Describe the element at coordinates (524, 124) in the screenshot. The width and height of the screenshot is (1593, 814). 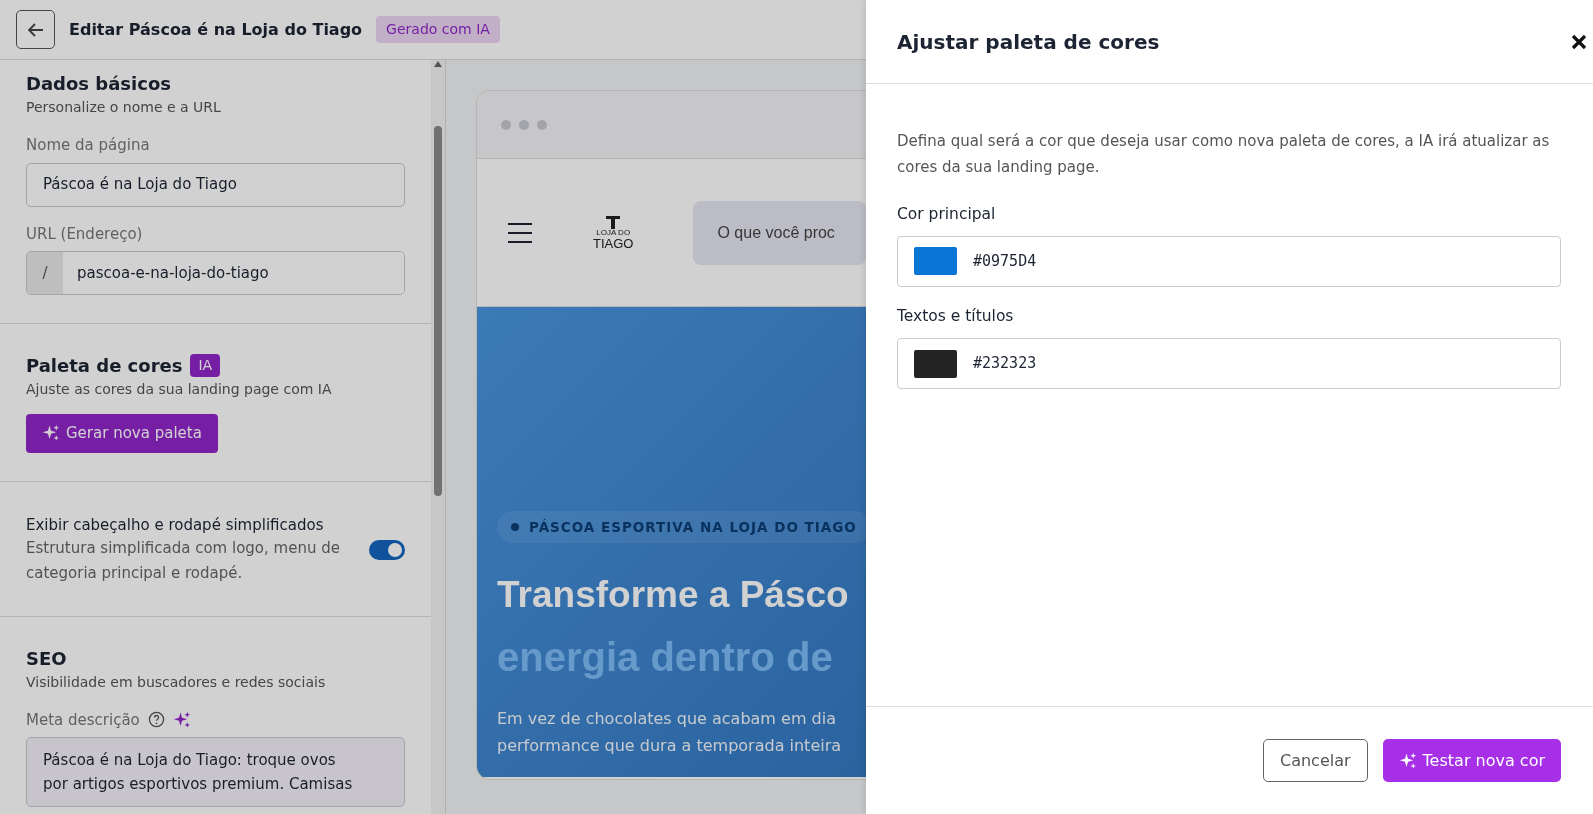
I see `window-dots-icon` at that location.